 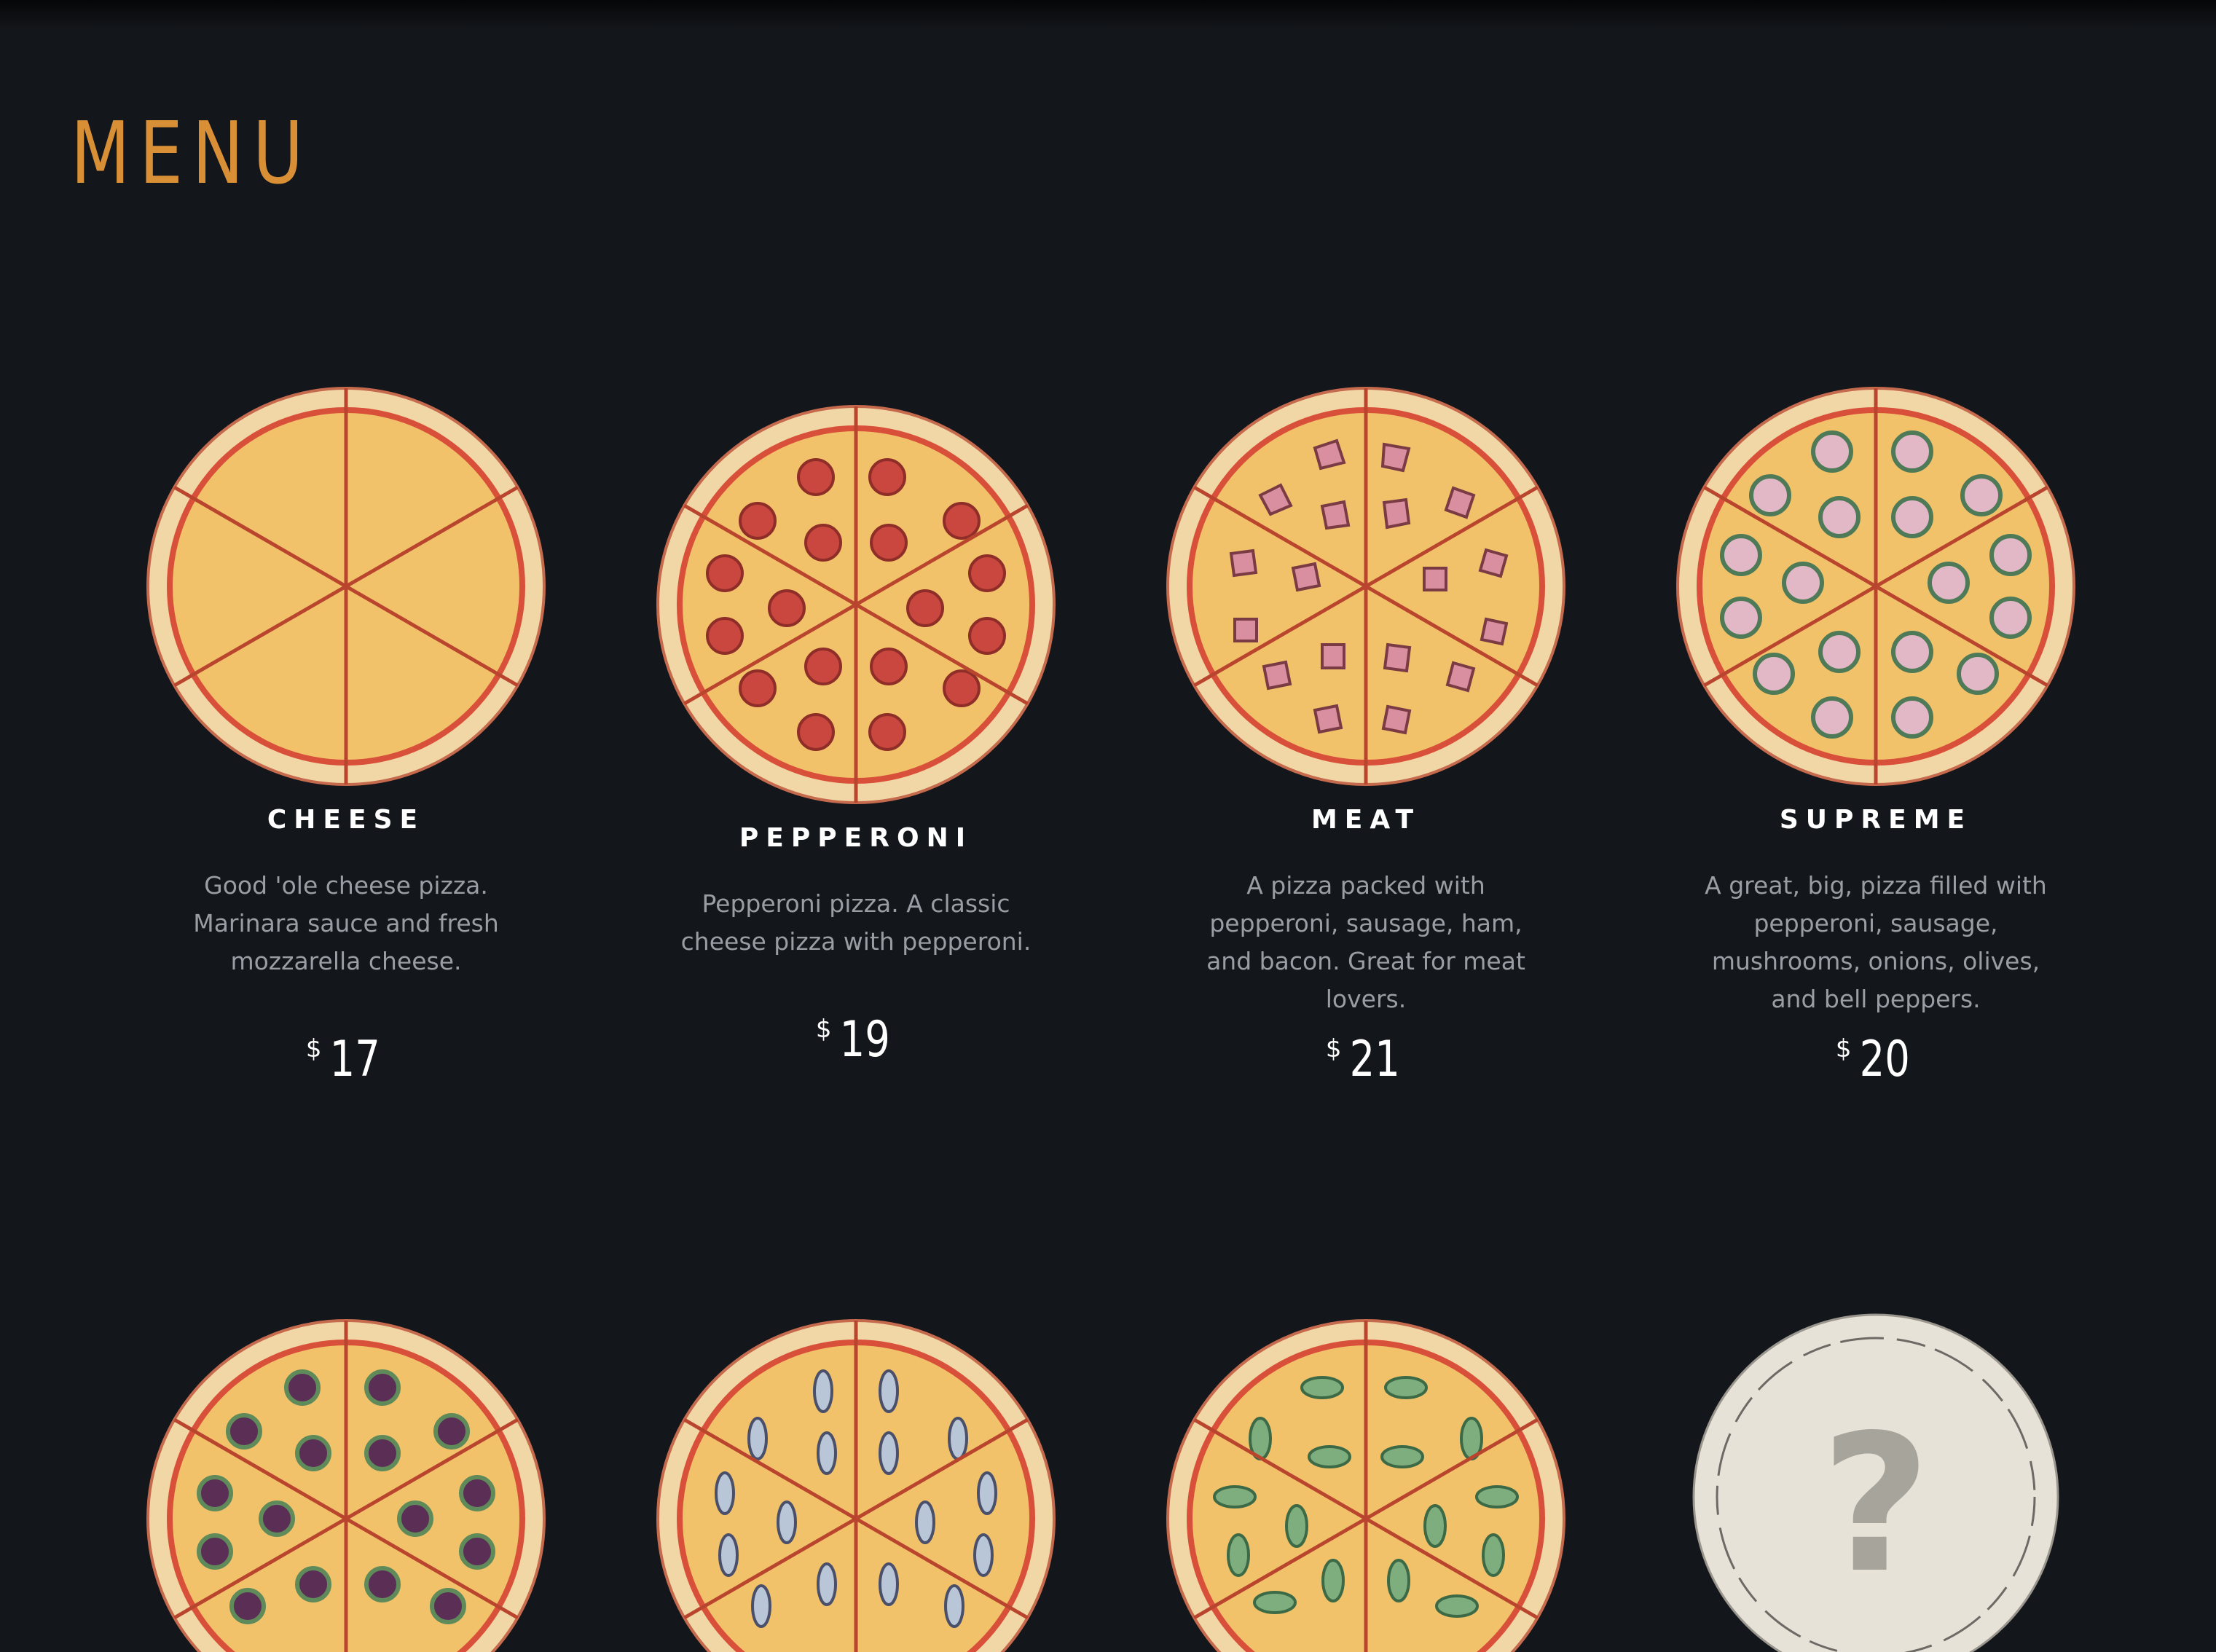 I want to click on mystery-symbol: ?, so click(x=1876, y=1505).